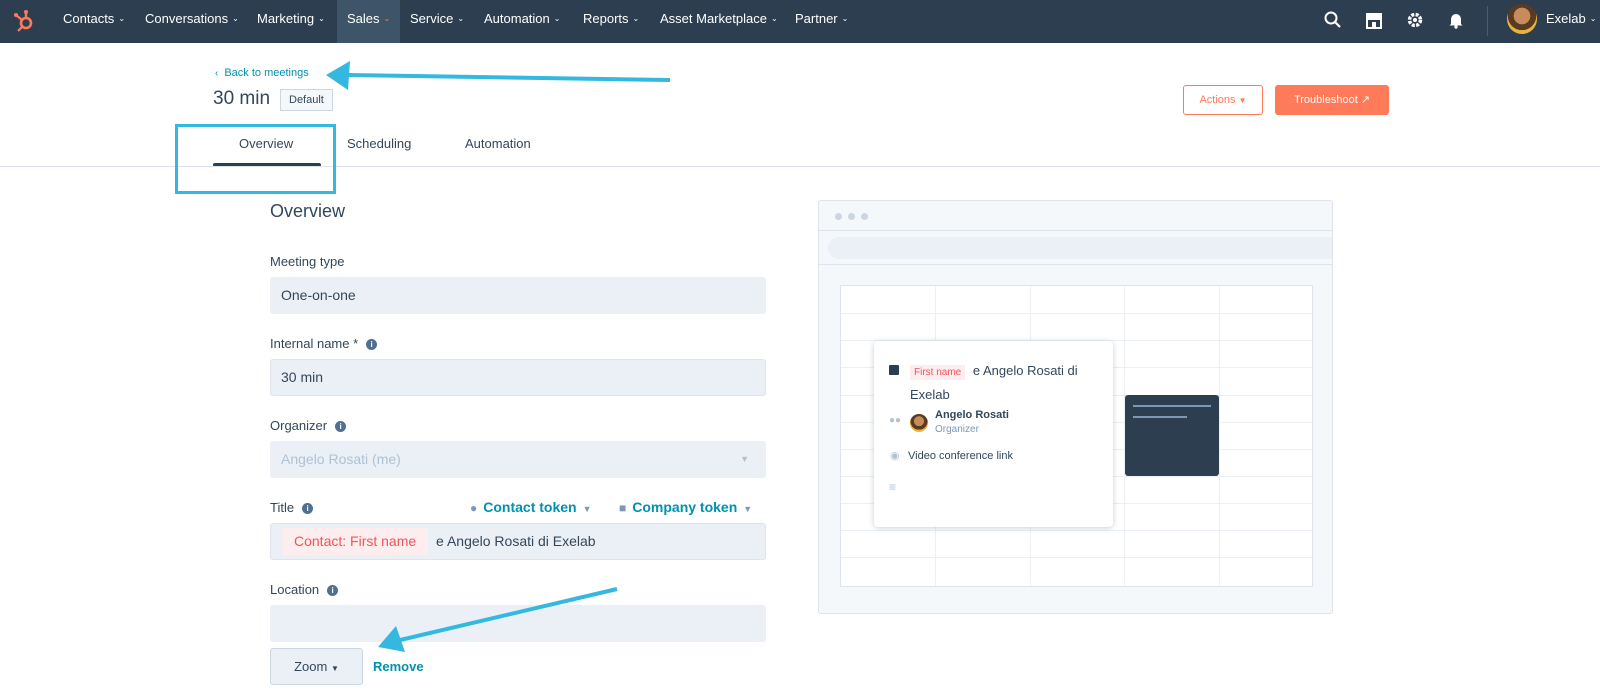  I want to click on organizer-name: Angelo Rosati, so click(972, 415).